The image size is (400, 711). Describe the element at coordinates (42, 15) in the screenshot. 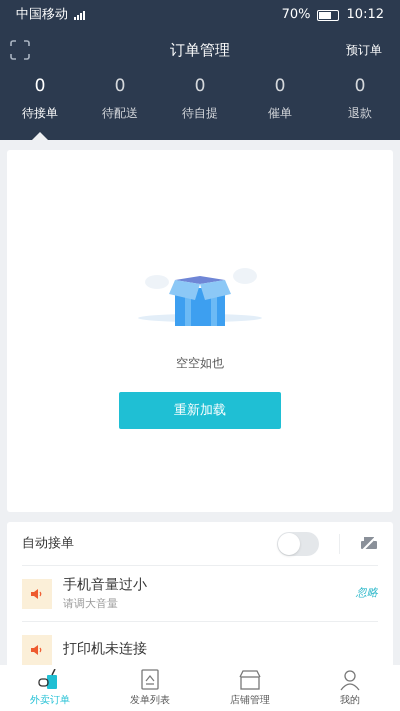

I see `carrier-name: 中国移动` at that location.